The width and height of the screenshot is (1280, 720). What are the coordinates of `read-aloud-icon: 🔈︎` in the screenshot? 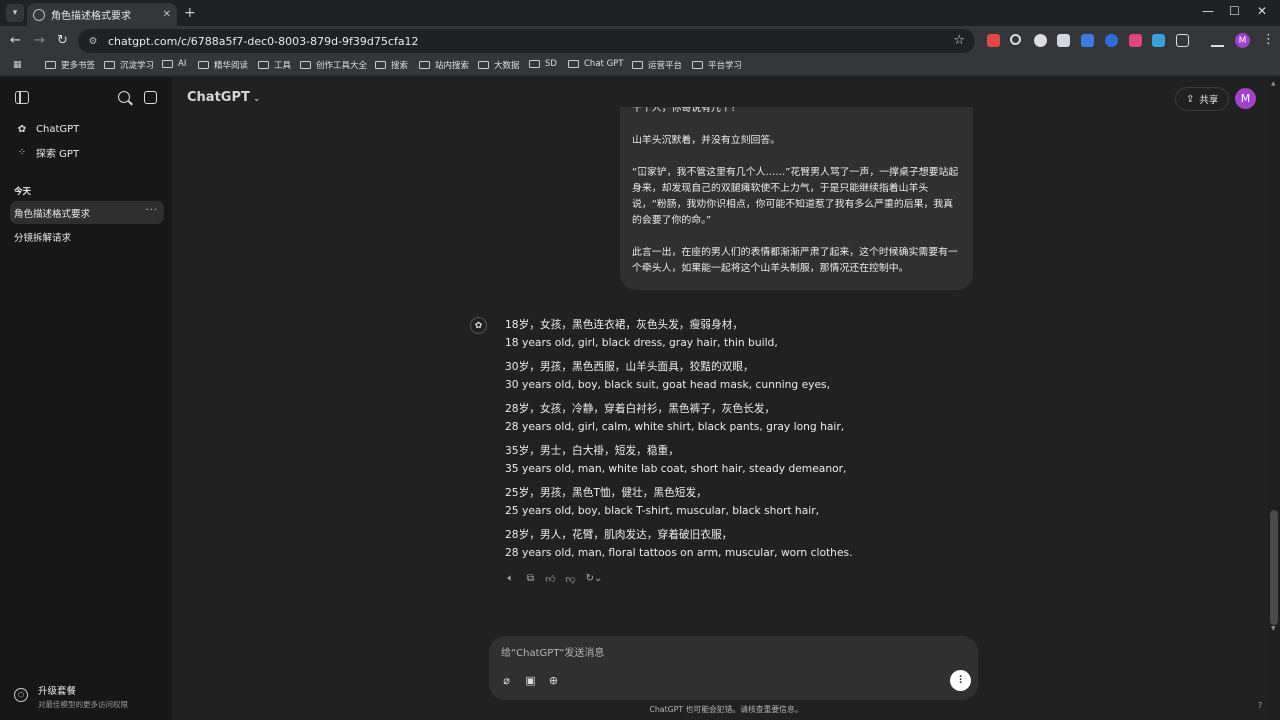 It's located at (510, 579).